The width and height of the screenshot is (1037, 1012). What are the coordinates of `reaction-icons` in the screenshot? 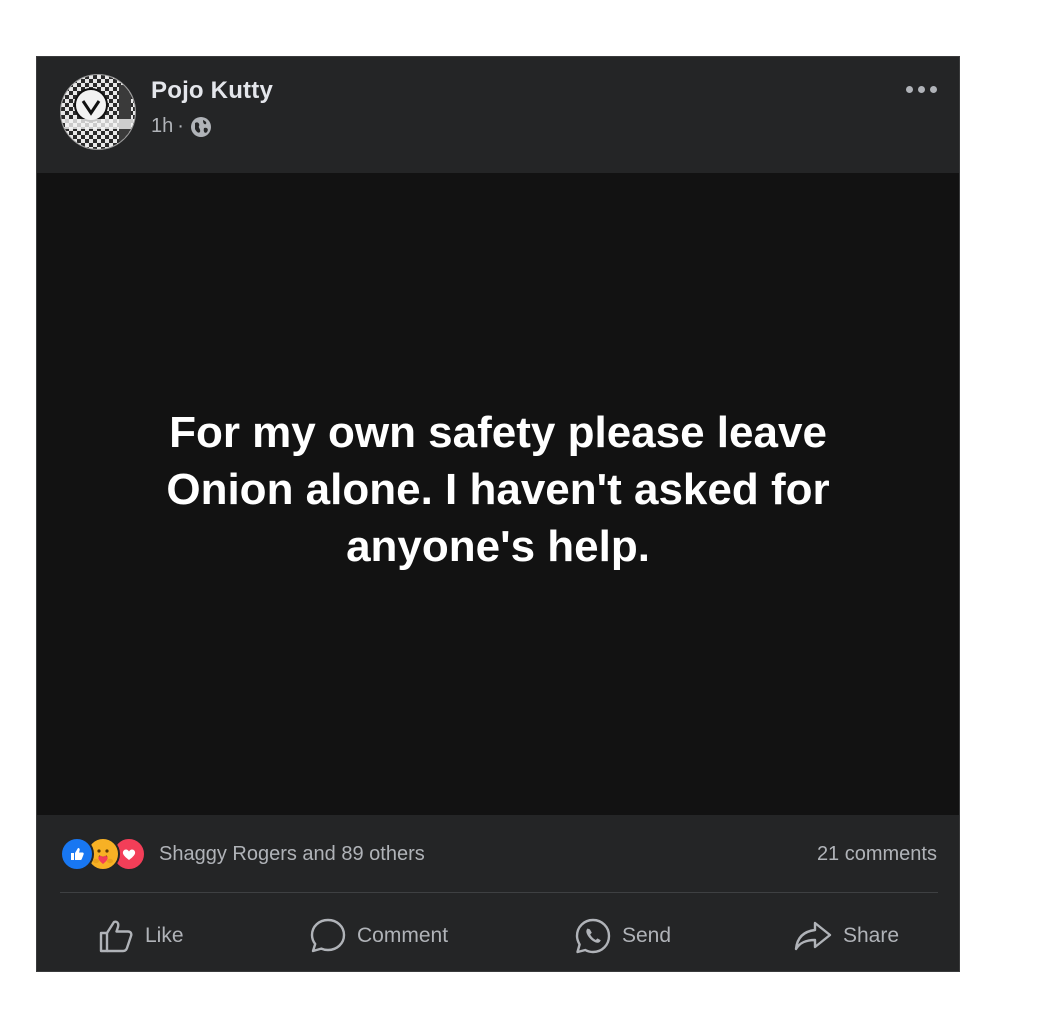 It's located at (103, 854).